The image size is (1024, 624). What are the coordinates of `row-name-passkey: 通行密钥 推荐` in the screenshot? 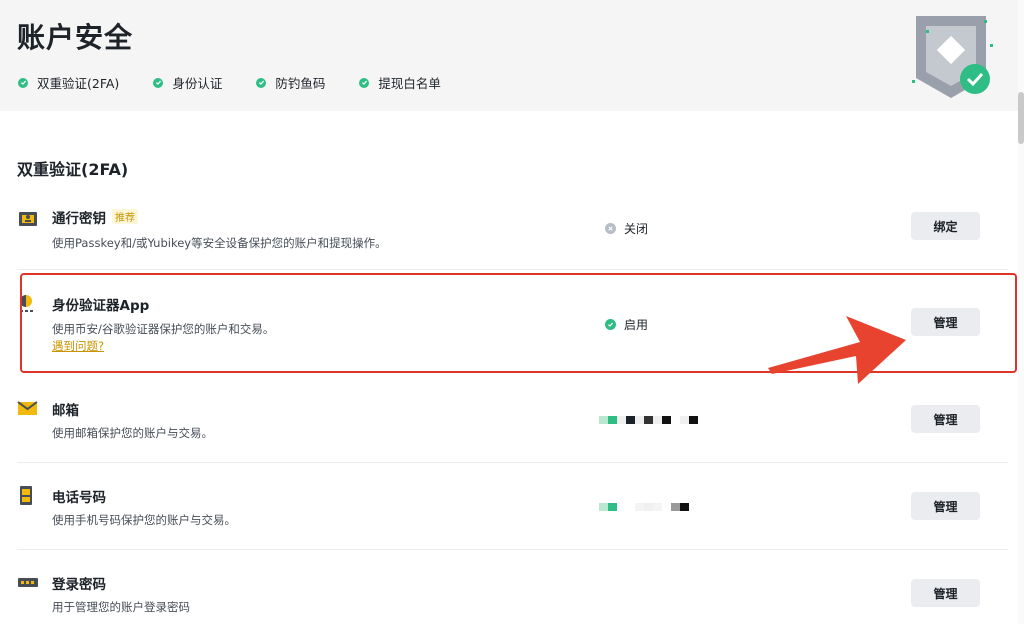 It's located at (95, 217).